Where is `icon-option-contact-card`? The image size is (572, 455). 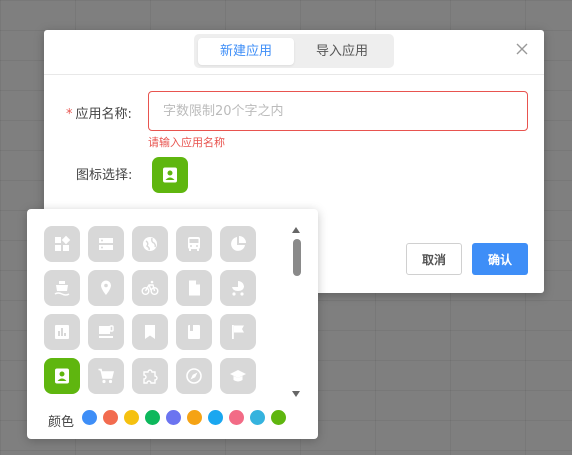 icon-option-contact-card is located at coordinates (62, 376).